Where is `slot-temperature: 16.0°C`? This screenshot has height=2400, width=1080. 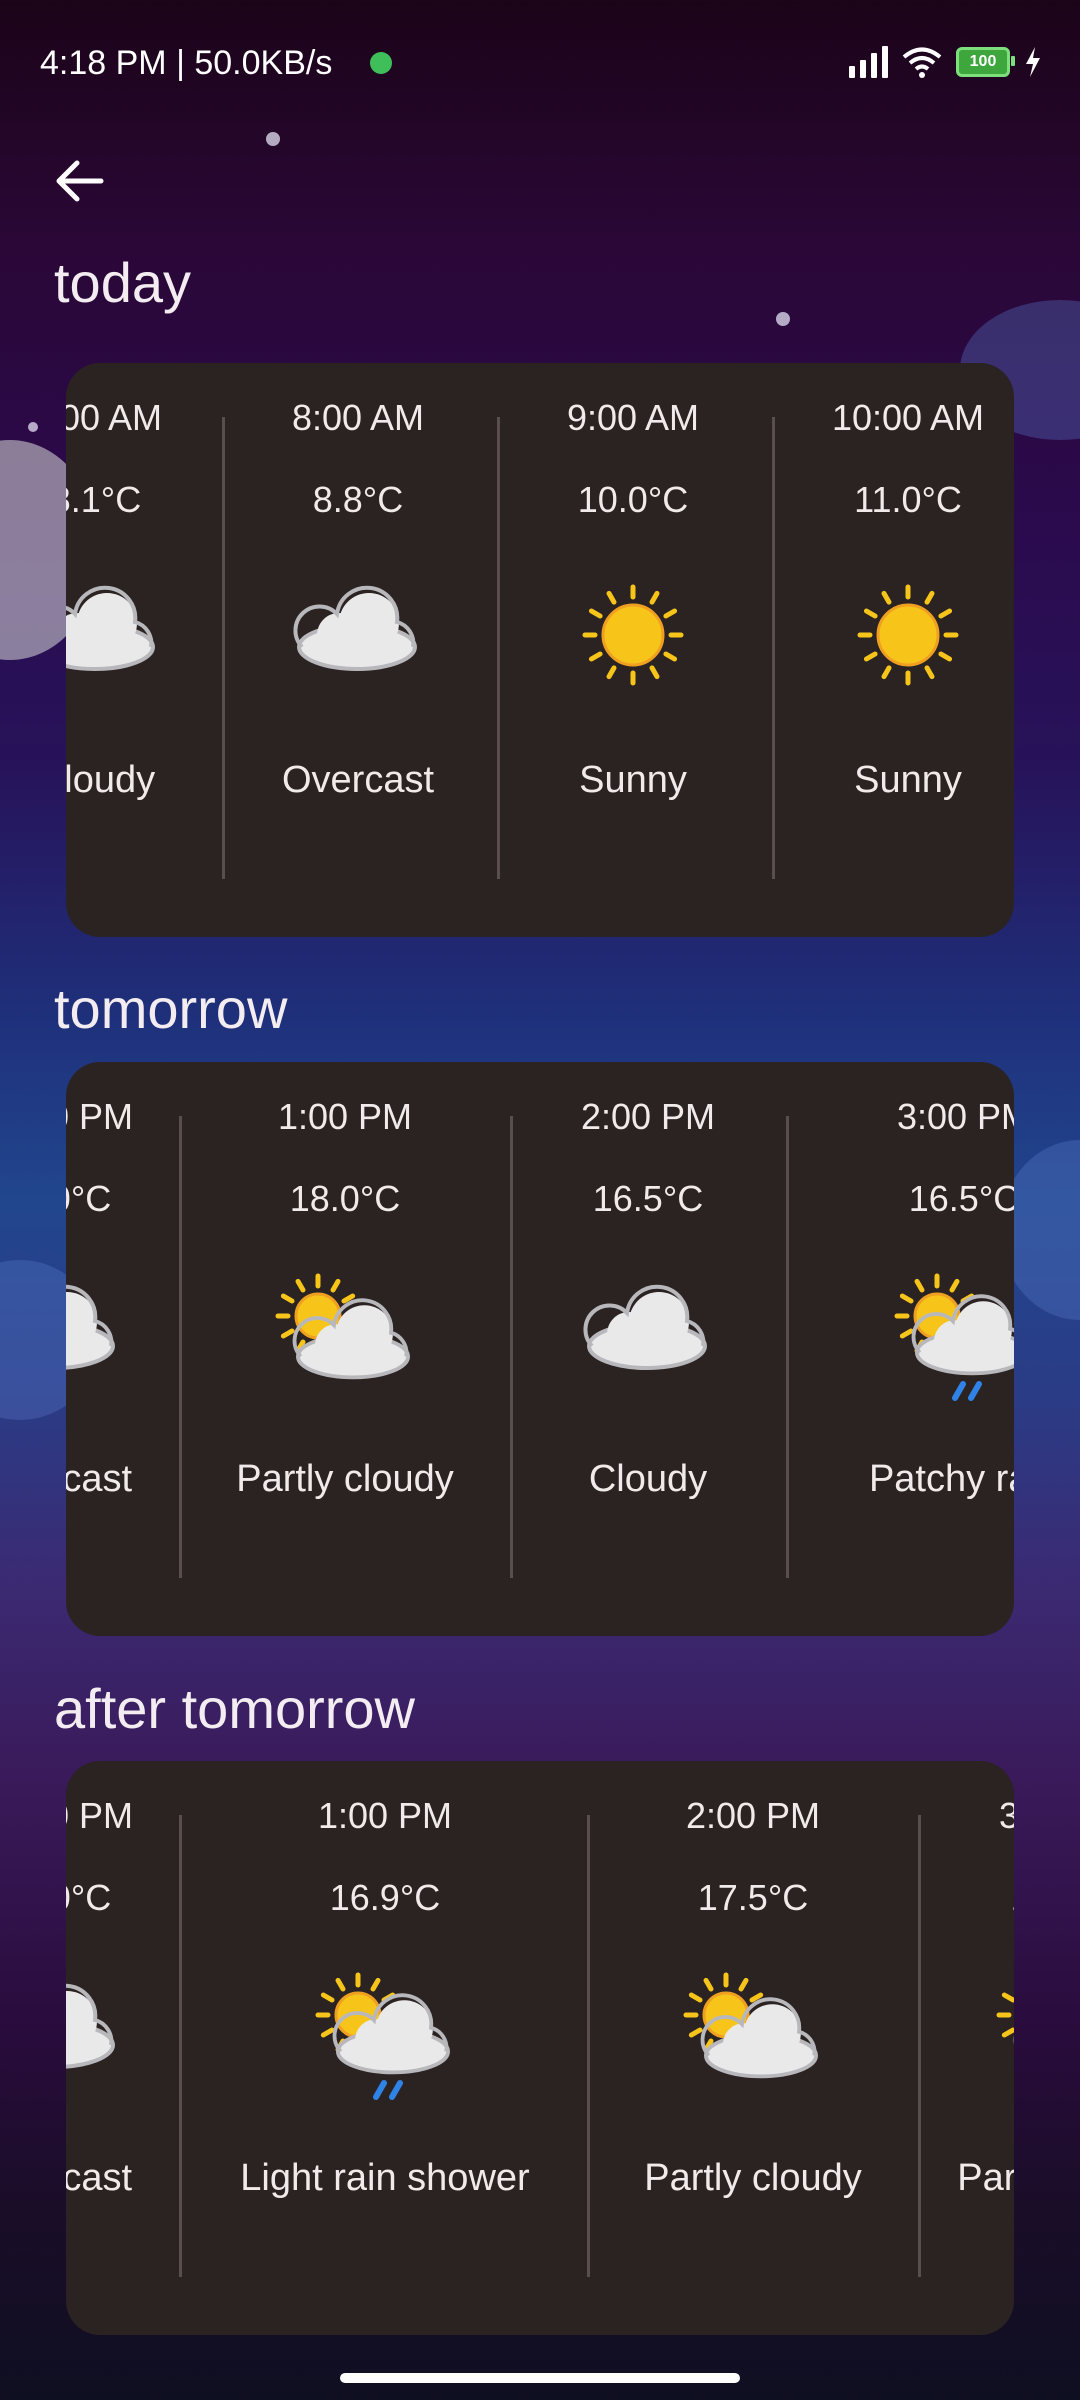 slot-temperature: 16.0°C is located at coordinates (89, 1897).